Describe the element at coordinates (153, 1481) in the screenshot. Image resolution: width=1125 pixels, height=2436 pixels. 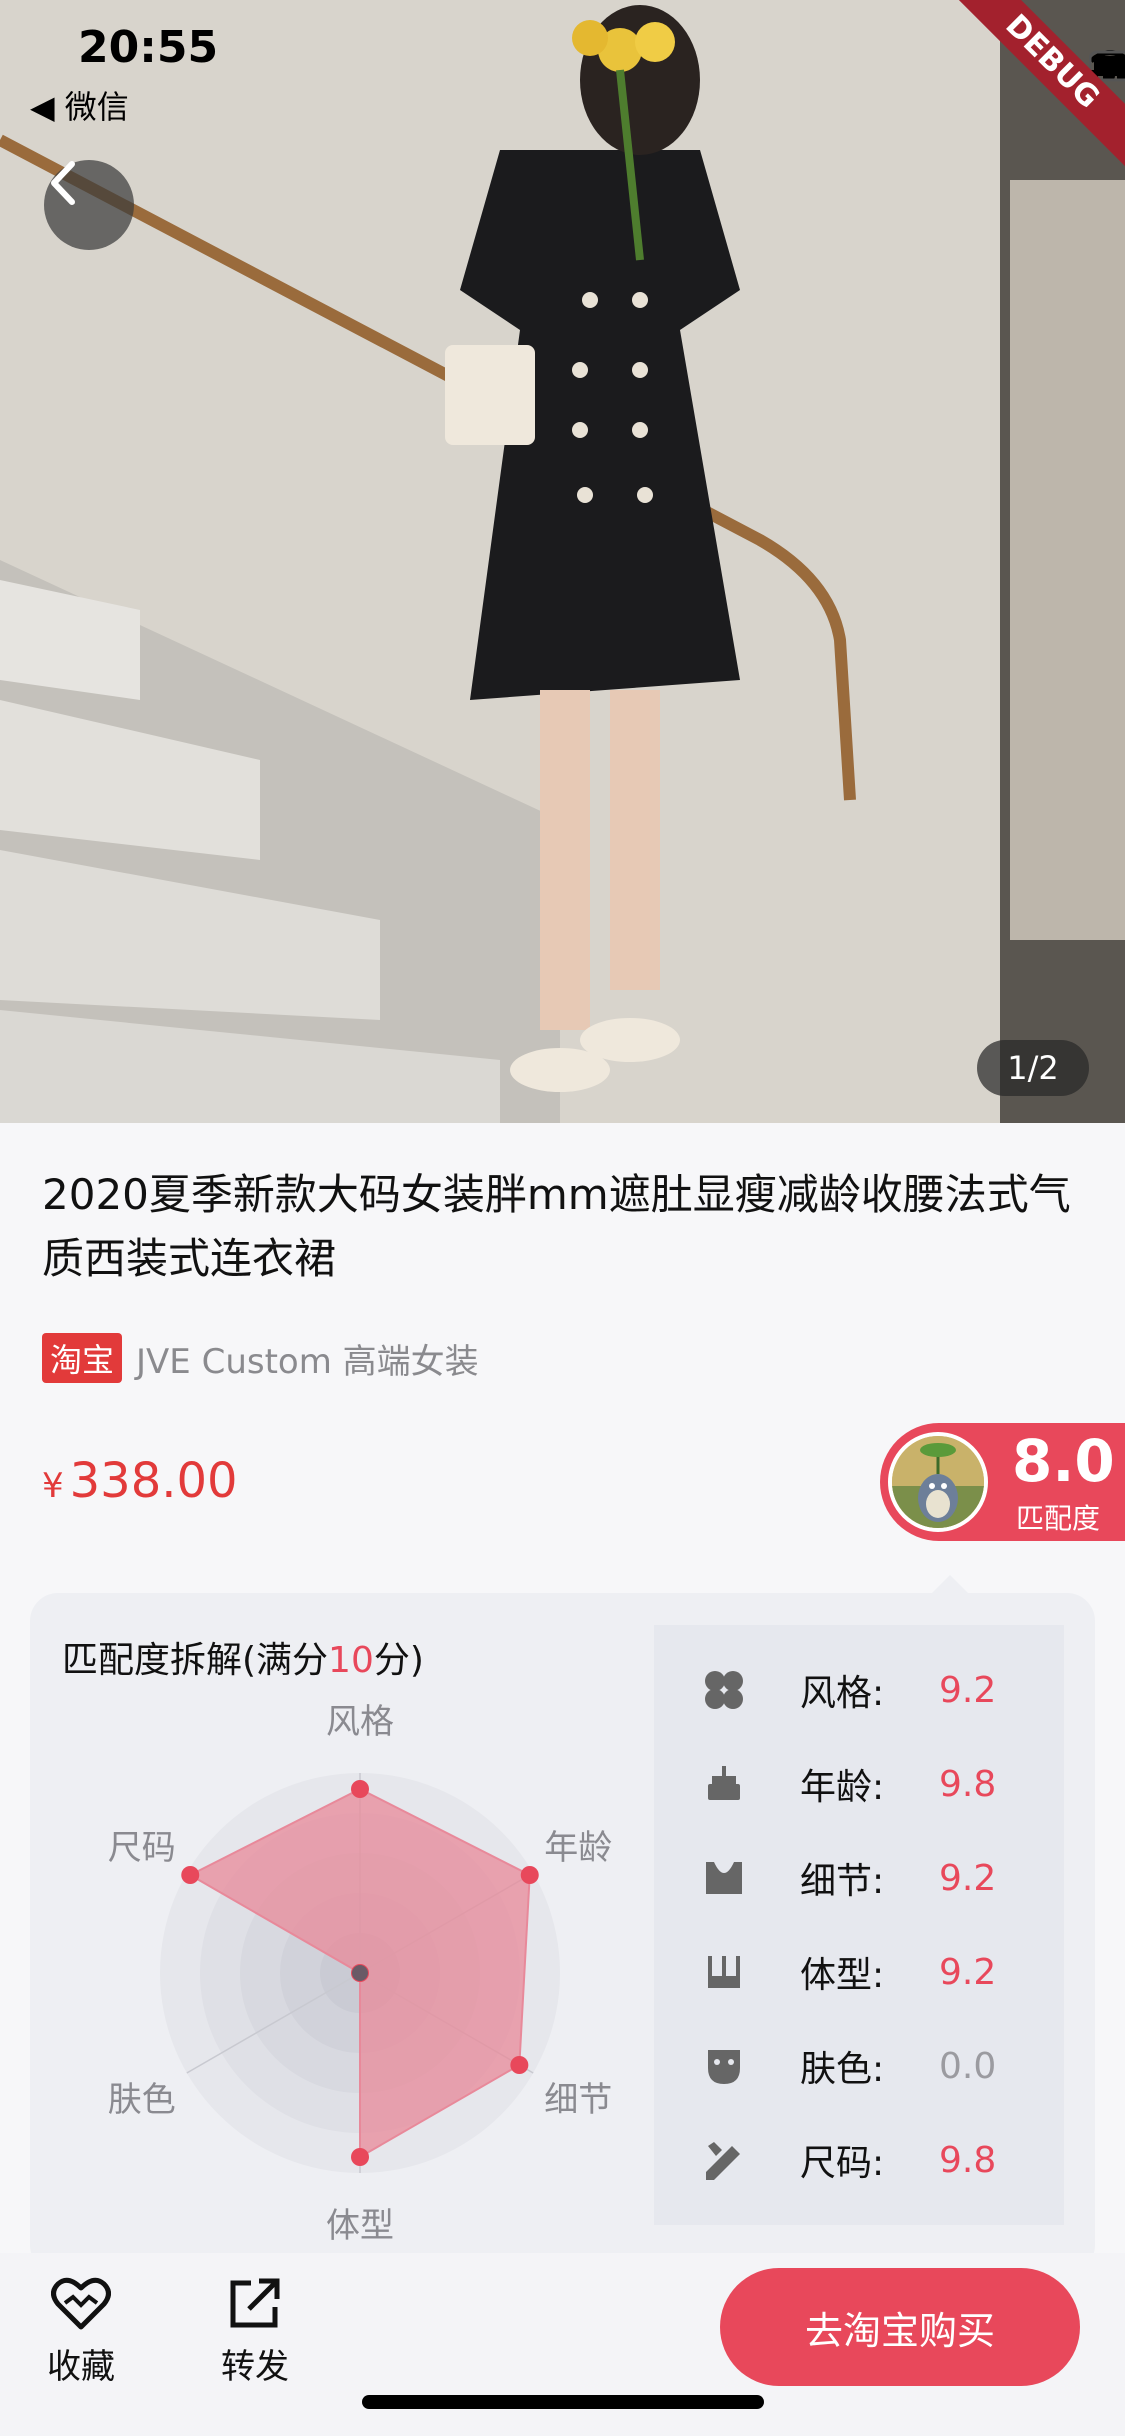
I see `price-value: 338.00` at that location.